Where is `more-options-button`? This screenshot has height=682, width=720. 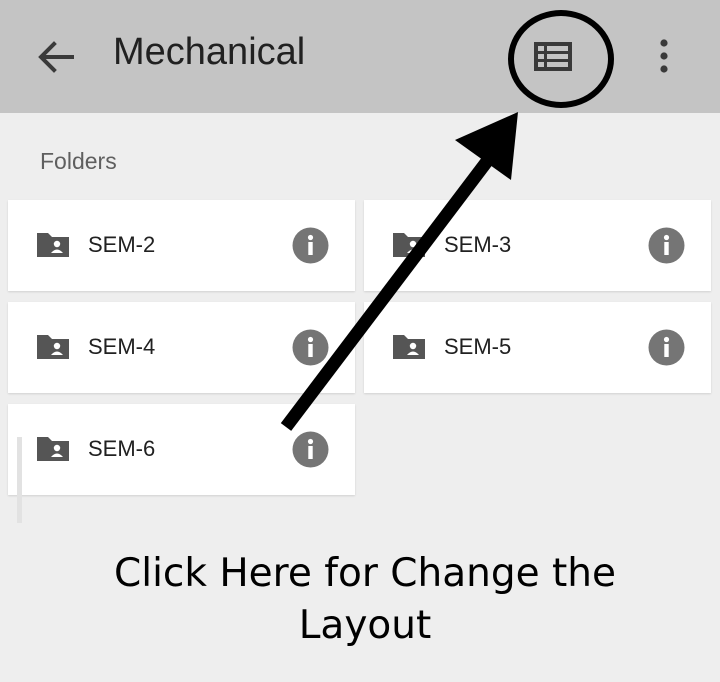 more-options-button is located at coordinates (664, 56).